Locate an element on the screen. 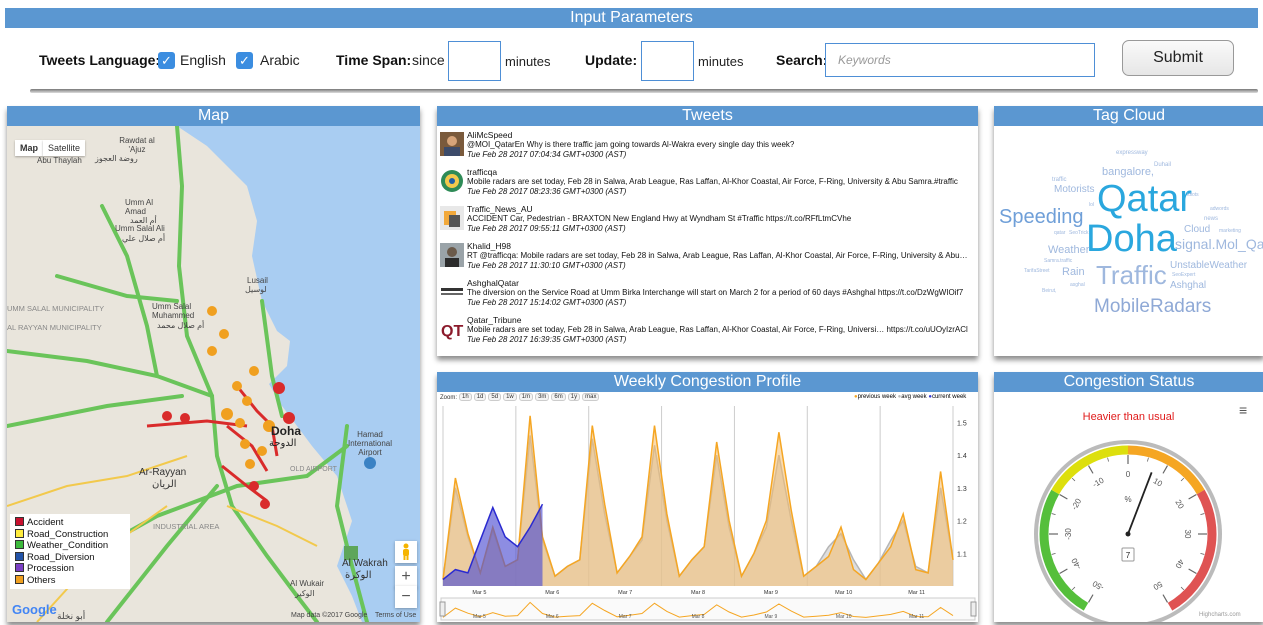  tweet-user: Qatar_Tribune is located at coordinates (710, 320).